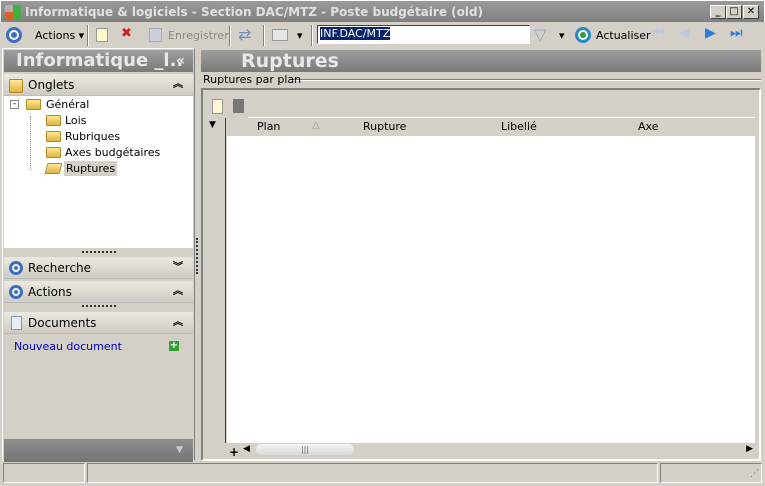 The height and width of the screenshot is (486, 765). What do you see at coordinates (75, 120) in the screenshot?
I see `tree-item-lois: Lois` at bounding box center [75, 120].